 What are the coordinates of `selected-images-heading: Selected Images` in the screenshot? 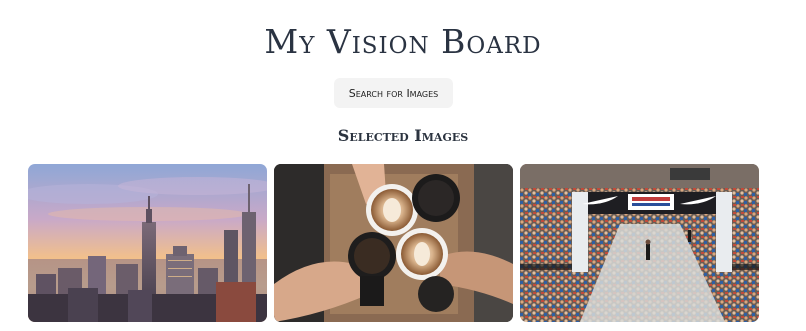 It's located at (403, 135).